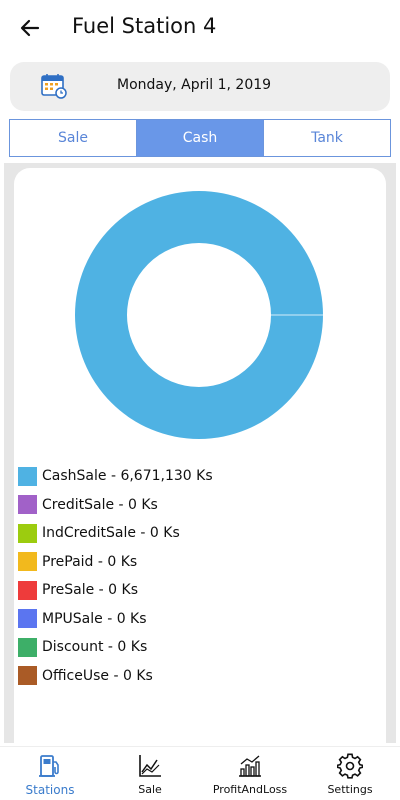 The image size is (400, 800). Describe the element at coordinates (97, 675) in the screenshot. I see `legend-label: OfficeUse - 0 Ks` at that location.